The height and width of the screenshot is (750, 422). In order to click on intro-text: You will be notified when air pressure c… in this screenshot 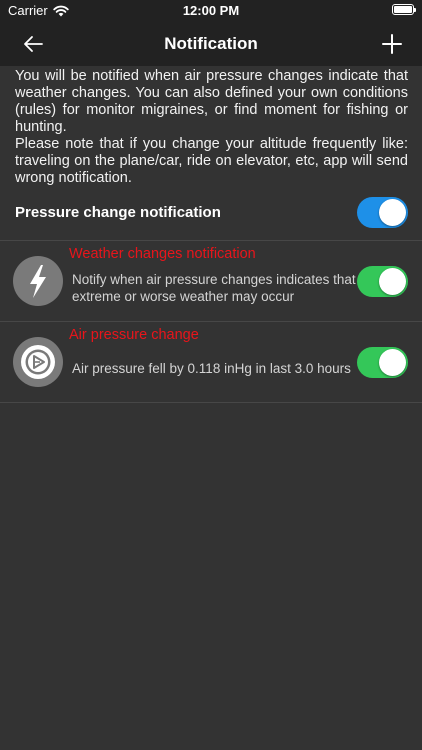, I will do `click(211, 127)`.